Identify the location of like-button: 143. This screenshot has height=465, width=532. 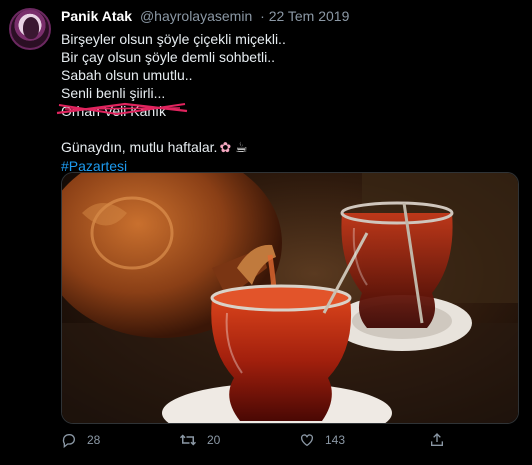
(322, 440).